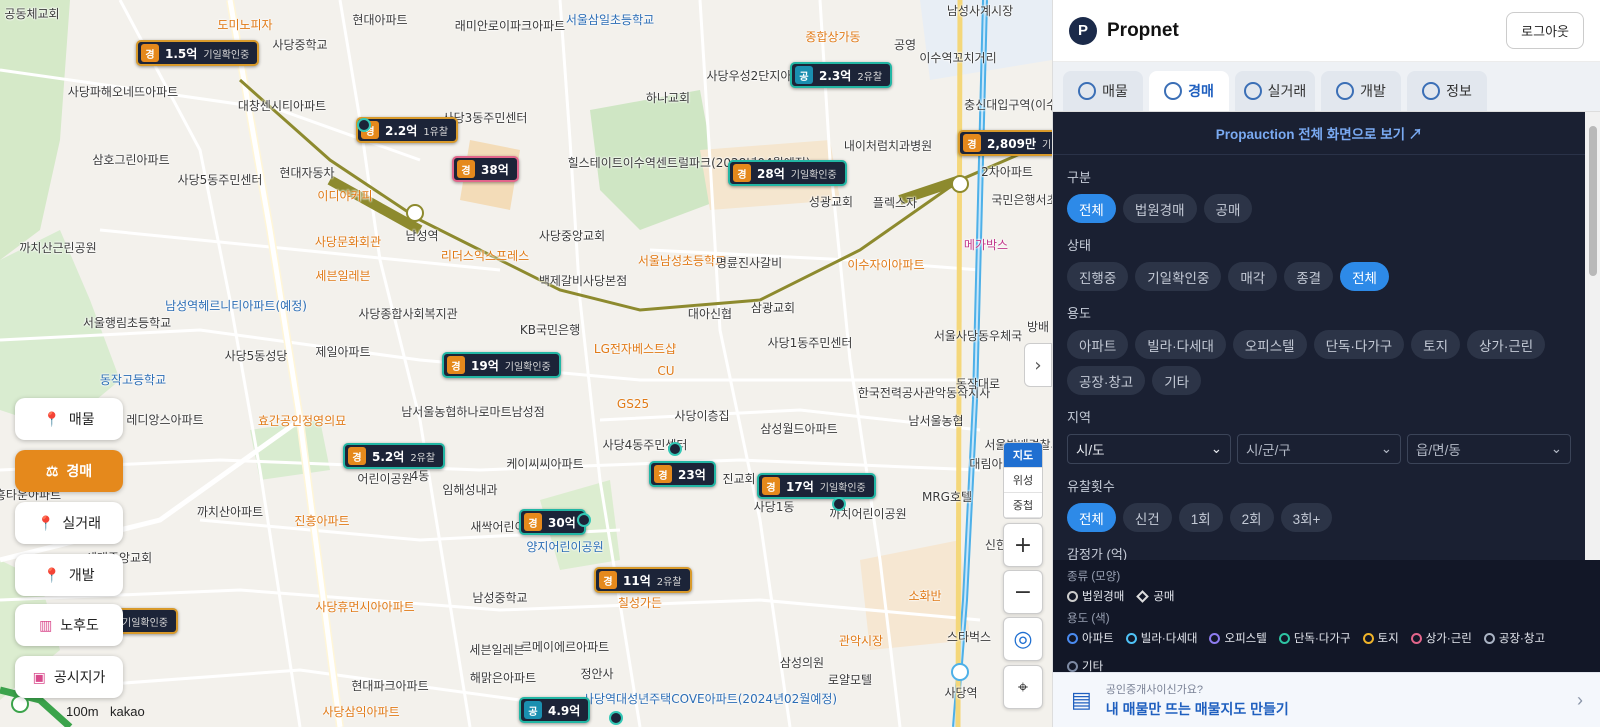 The image size is (1600, 727). What do you see at coordinates (1178, 276) in the screenshot?
I see `status-chip: 기일확인중` at bounding box center [1178, 276].